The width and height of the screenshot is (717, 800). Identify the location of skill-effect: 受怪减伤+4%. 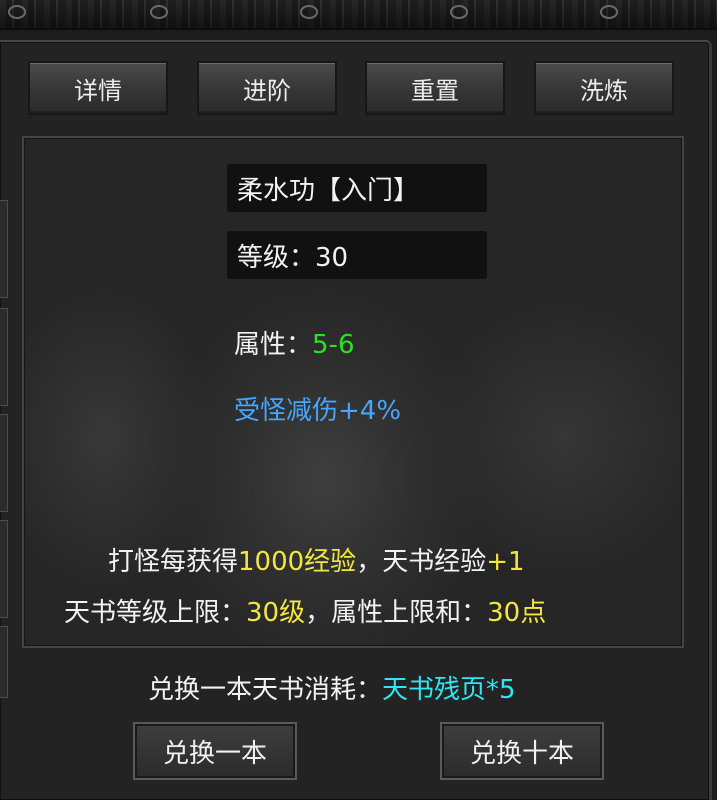
(318, 411).